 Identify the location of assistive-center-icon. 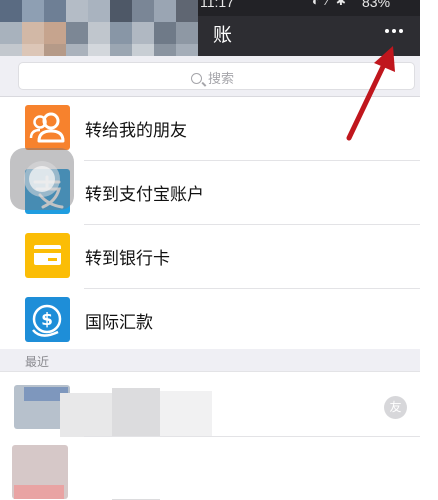
(42, 179).